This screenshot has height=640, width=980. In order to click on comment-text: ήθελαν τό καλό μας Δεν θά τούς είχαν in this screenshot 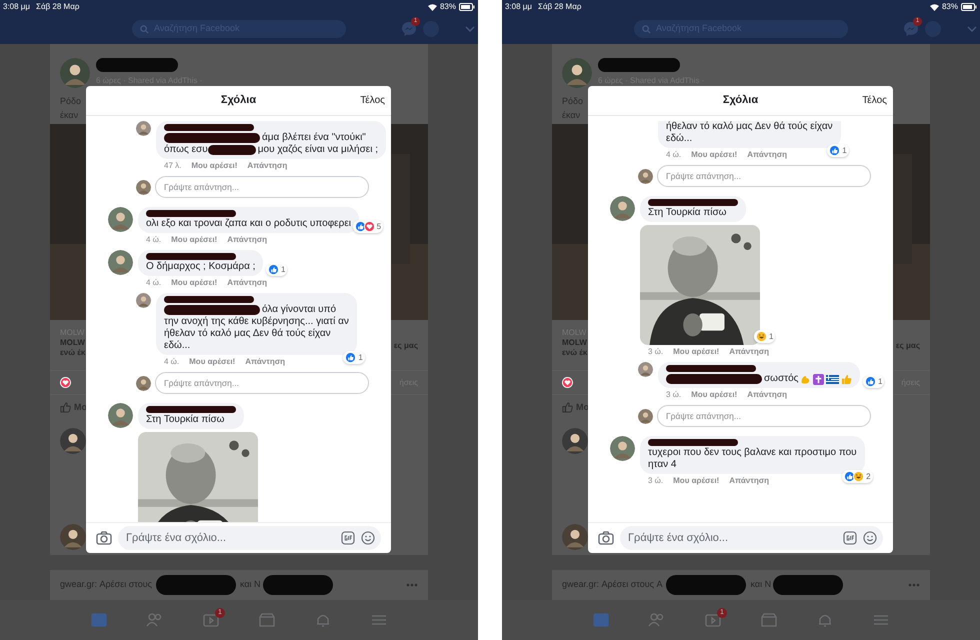, I will do `click(247, 334)`.